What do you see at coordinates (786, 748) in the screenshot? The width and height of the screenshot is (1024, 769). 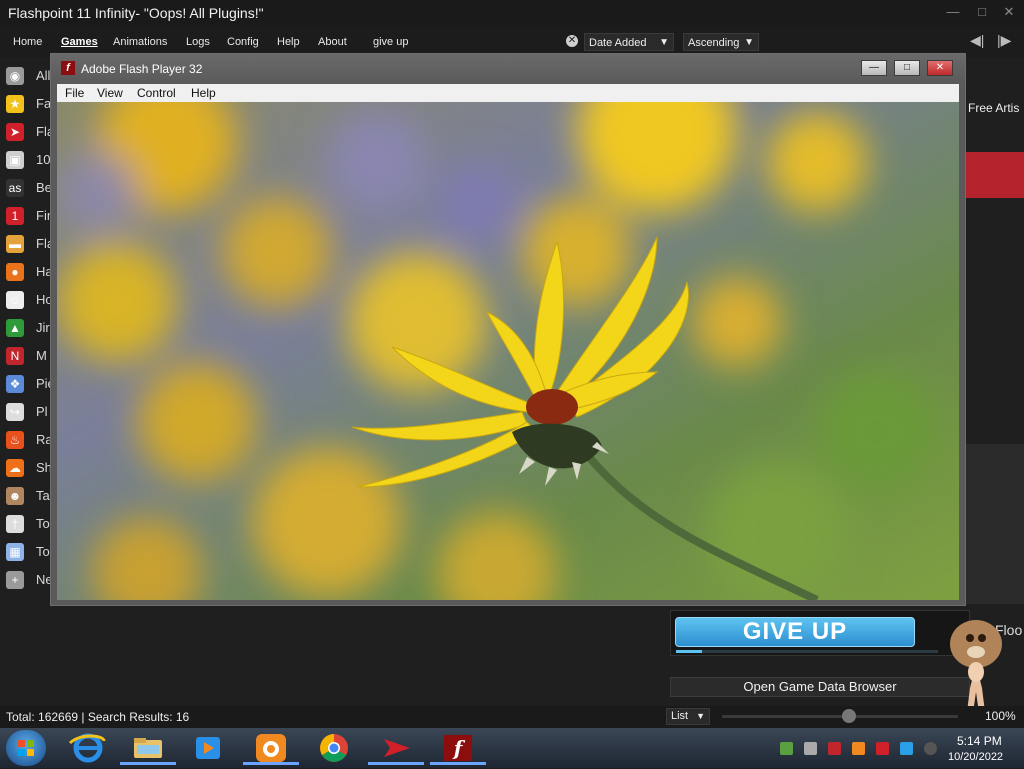 I see `tray-network-icon` at bounding box center [786, 748].